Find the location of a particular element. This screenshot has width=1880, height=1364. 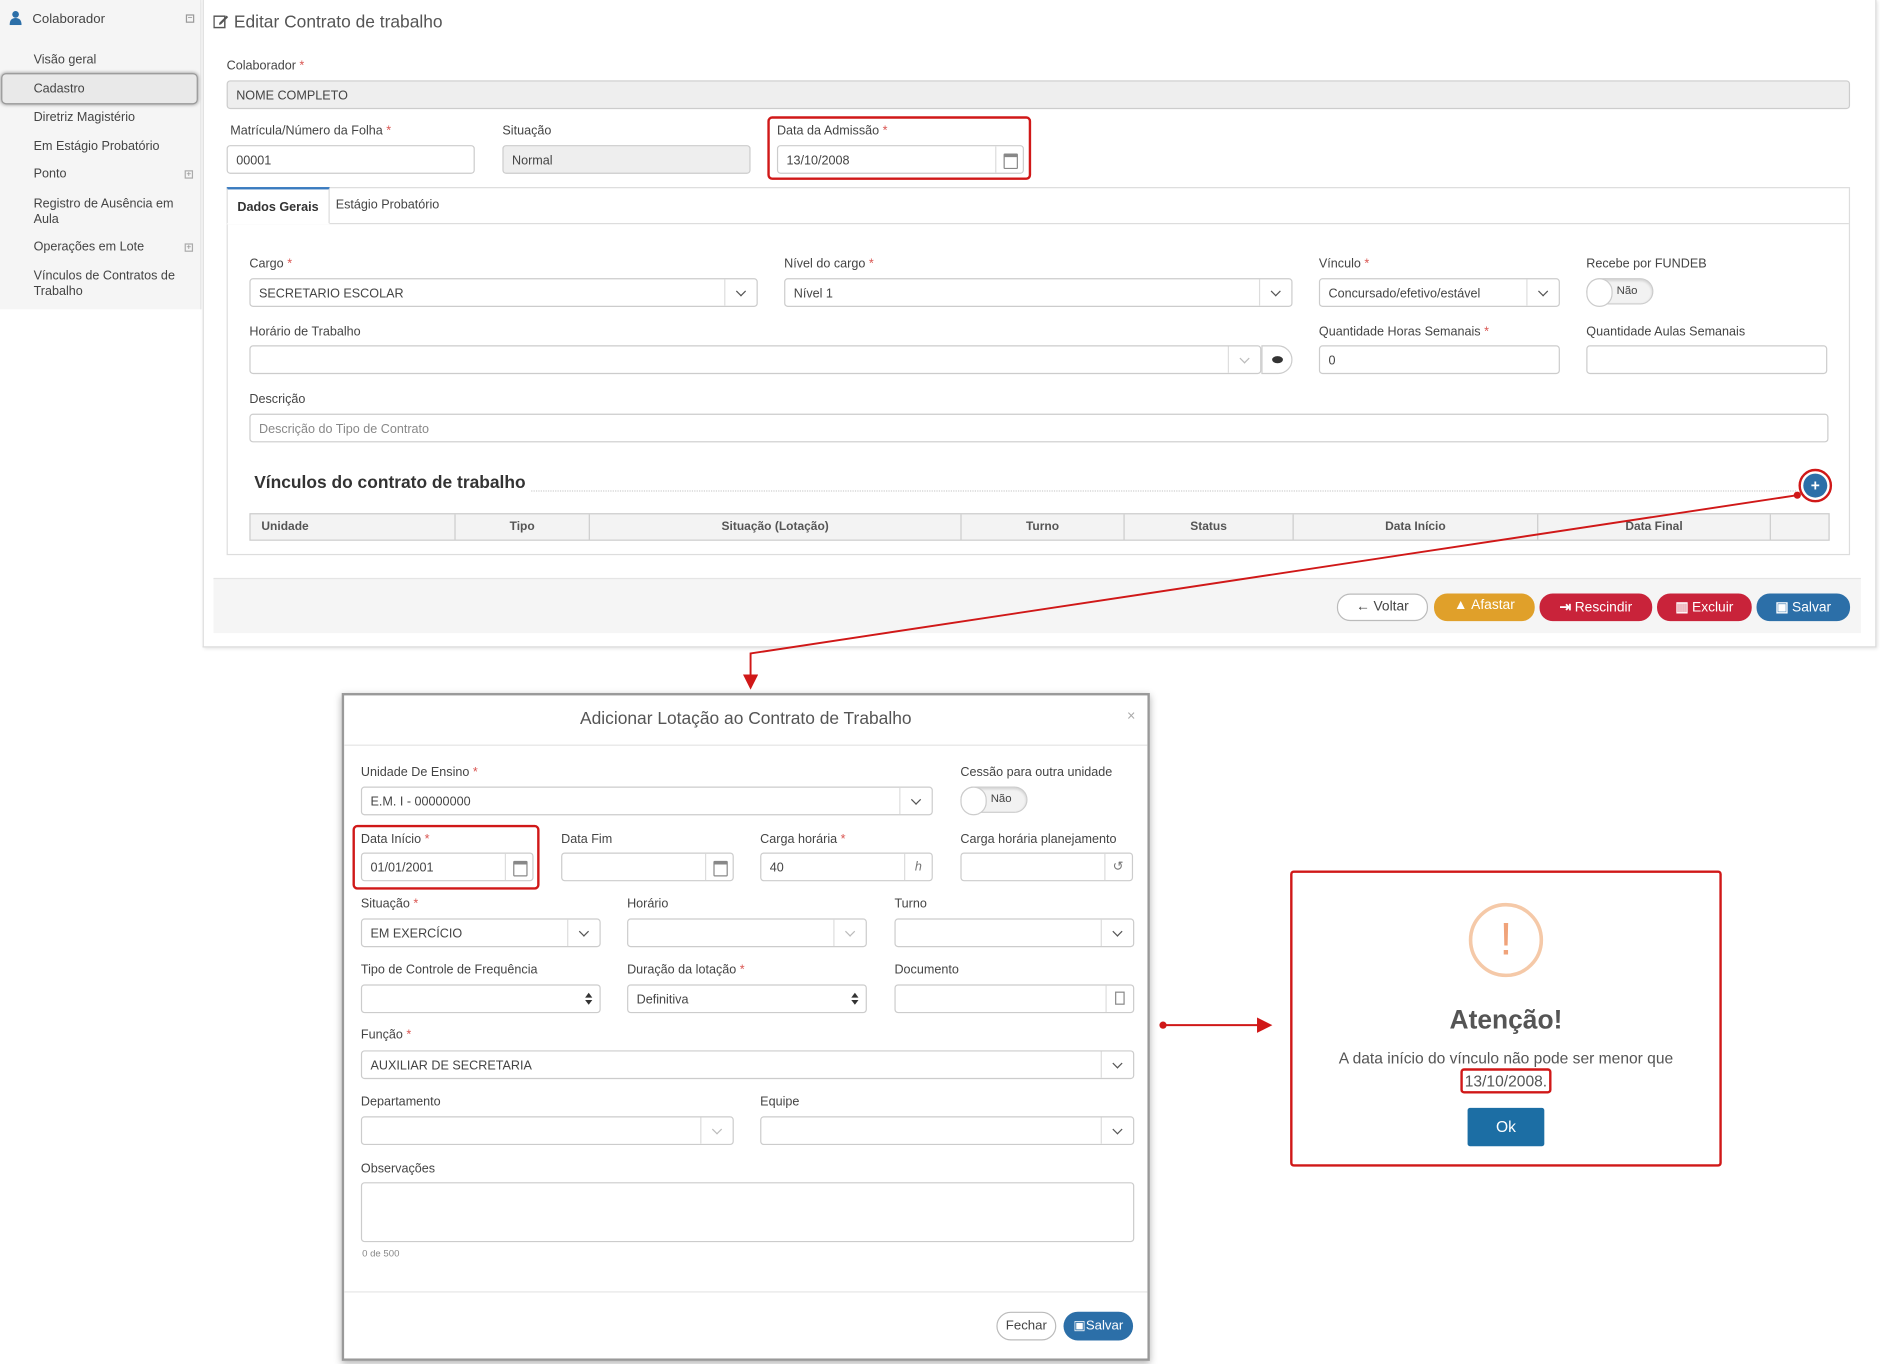

afastar-button: ▲ Afastar is located at coordinates (1484, 607).